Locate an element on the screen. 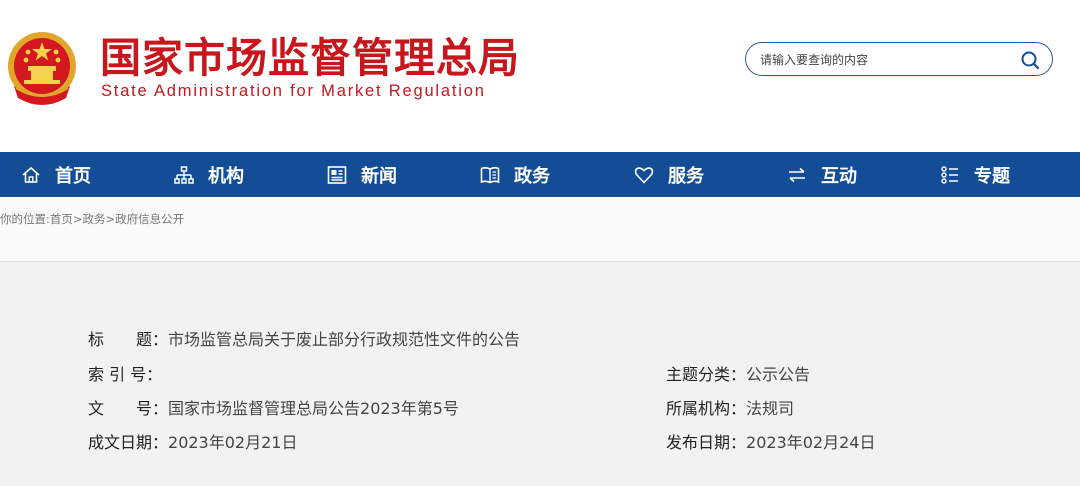 The image size is (1080, 486). national-emblem-icon is located at coordinates (42, 68).